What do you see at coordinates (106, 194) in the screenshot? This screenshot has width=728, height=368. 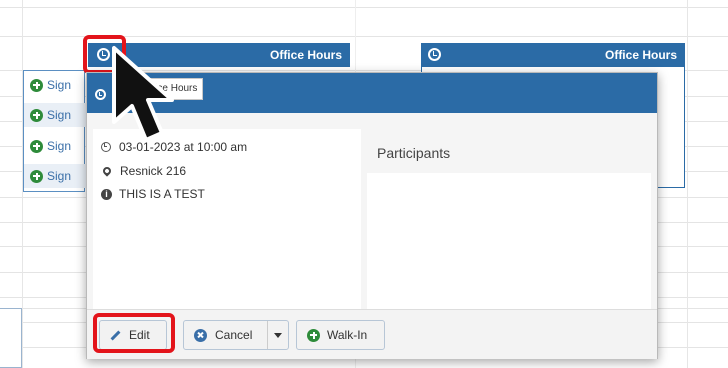 I see `info-icon: i` at bounding box center [106, 194].